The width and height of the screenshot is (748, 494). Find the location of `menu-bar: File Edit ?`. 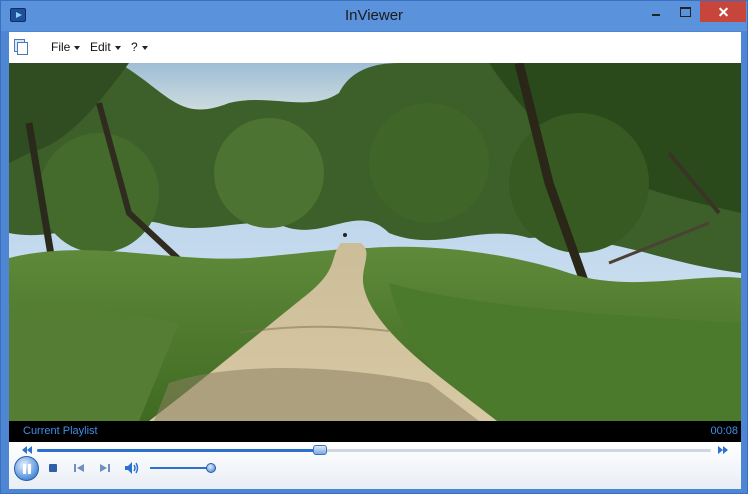

menu-bar: File Edit ? is located at coordinates (375, 48).